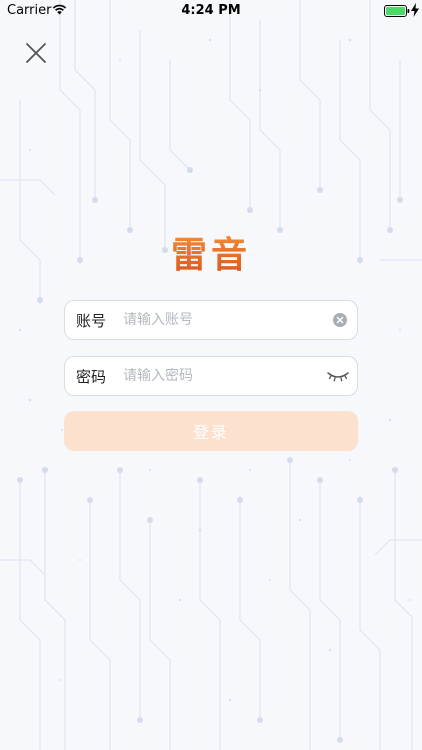 This screenshot has width=422, height=750. Describe the element at coordinates (415, 10) in the screenshot. I see `charging-bolt-icon` at that location.